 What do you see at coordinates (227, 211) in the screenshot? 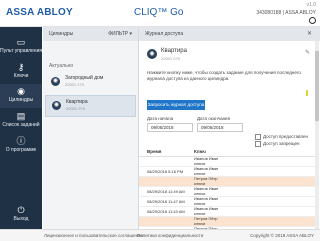
I see `table-row: 08/29/2018 11:43 AM Иванов Иван ключи` at bounding box center [227, 211].